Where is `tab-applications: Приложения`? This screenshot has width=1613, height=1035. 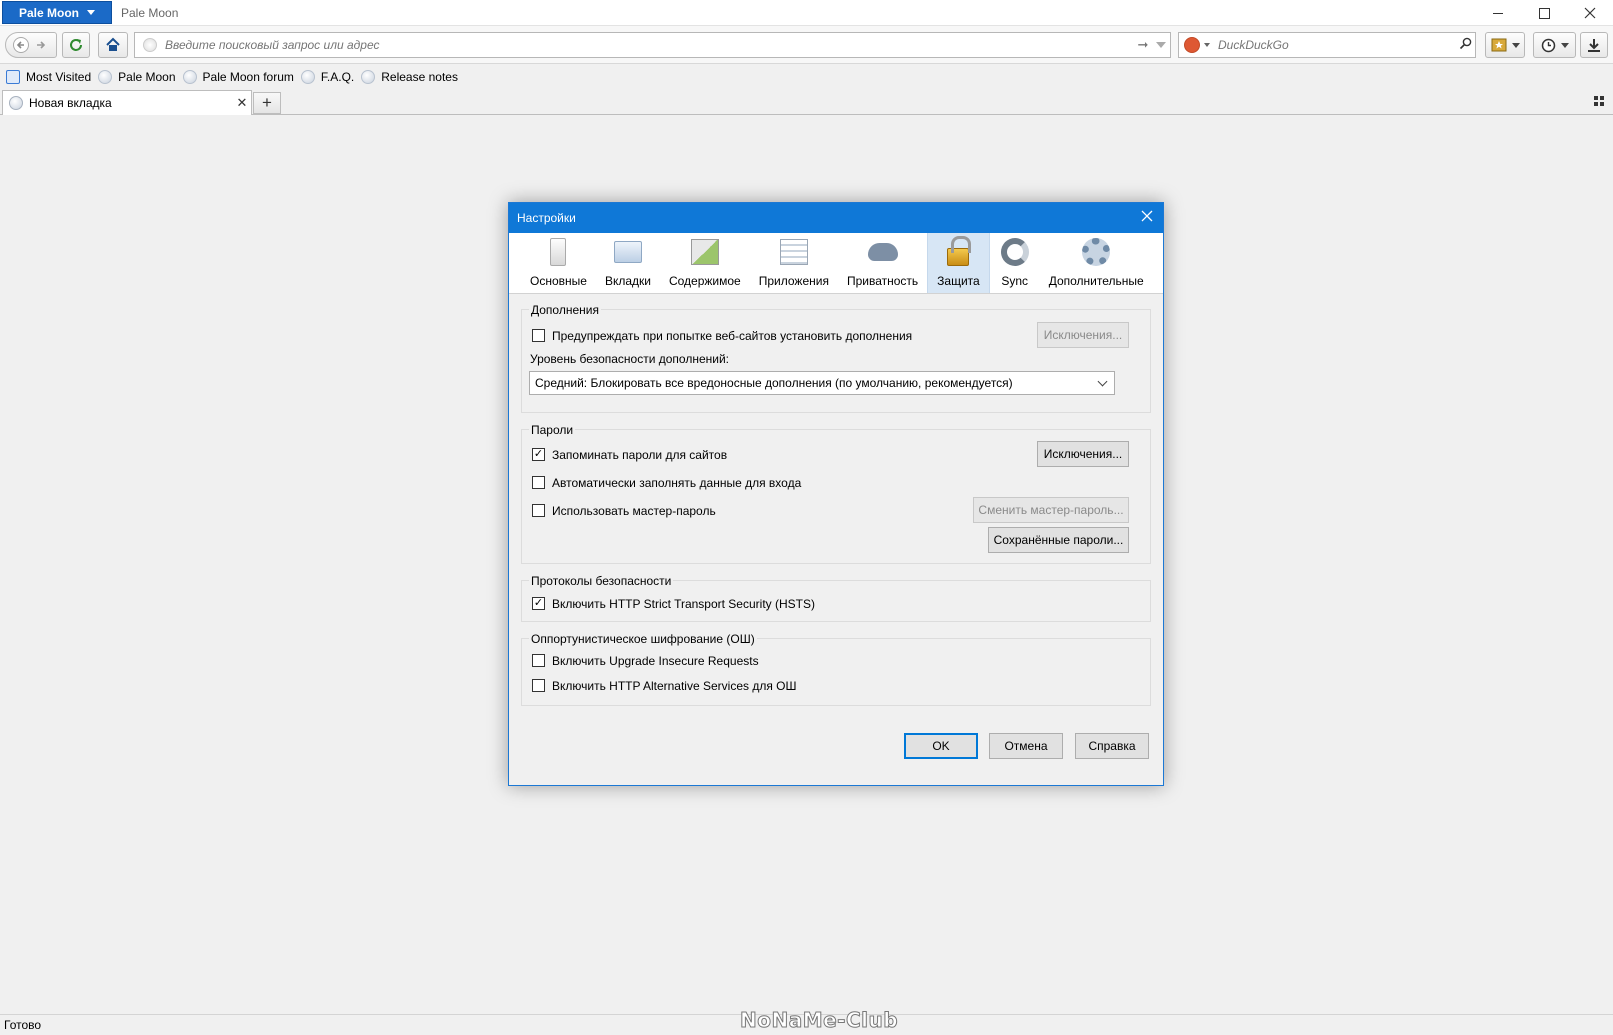 tab-applications: Приложения is located at coordinates (794, 263).